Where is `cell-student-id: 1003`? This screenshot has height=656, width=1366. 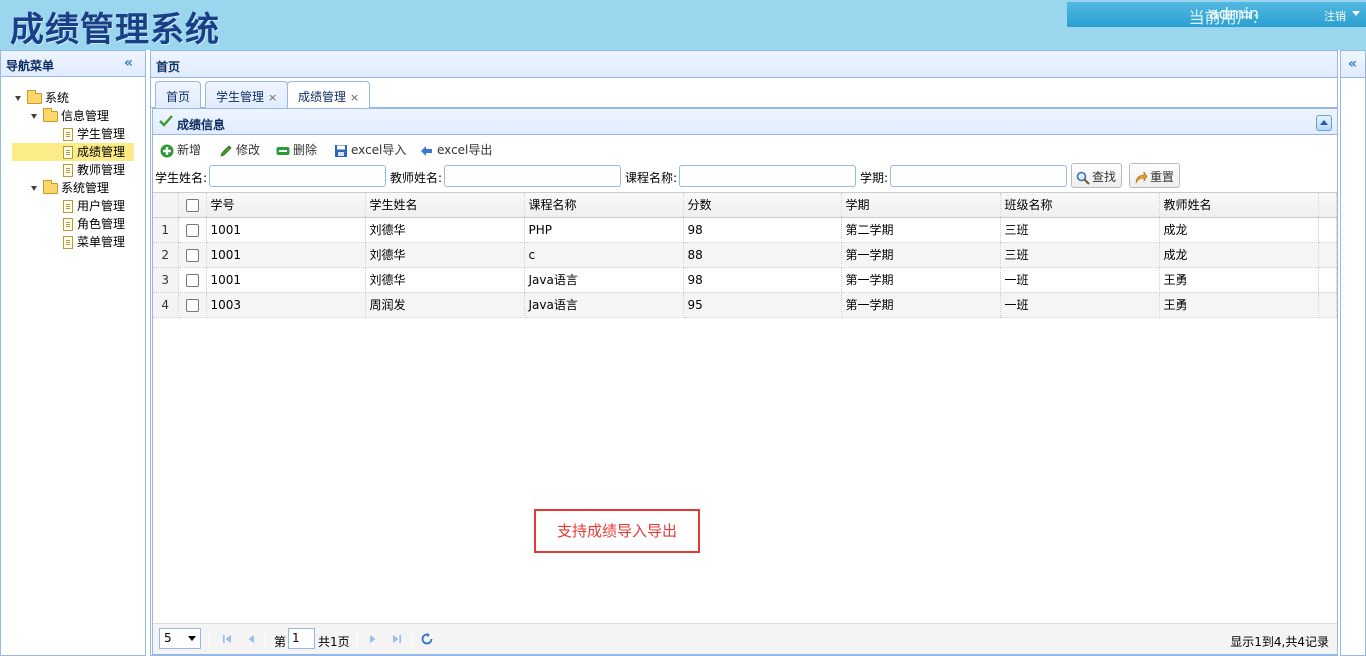
cell-student-id: 1003 is located at coordinates (286, 305).